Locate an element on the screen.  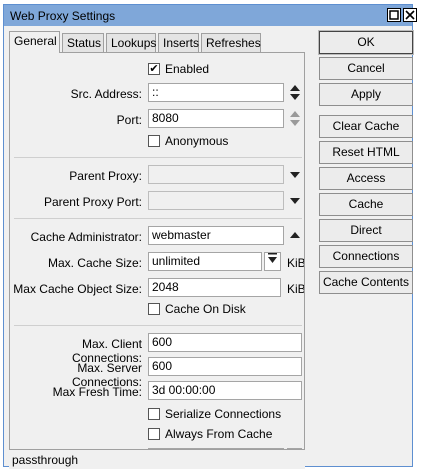
src-address-label: Src. Address: is located at coordinates (106, 94).